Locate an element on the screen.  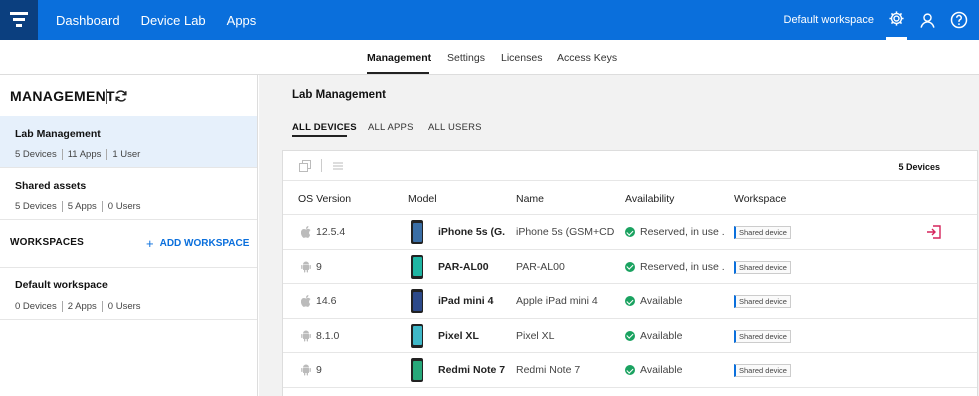
app-count: 5 Apps is located at coordinates (81, 206).